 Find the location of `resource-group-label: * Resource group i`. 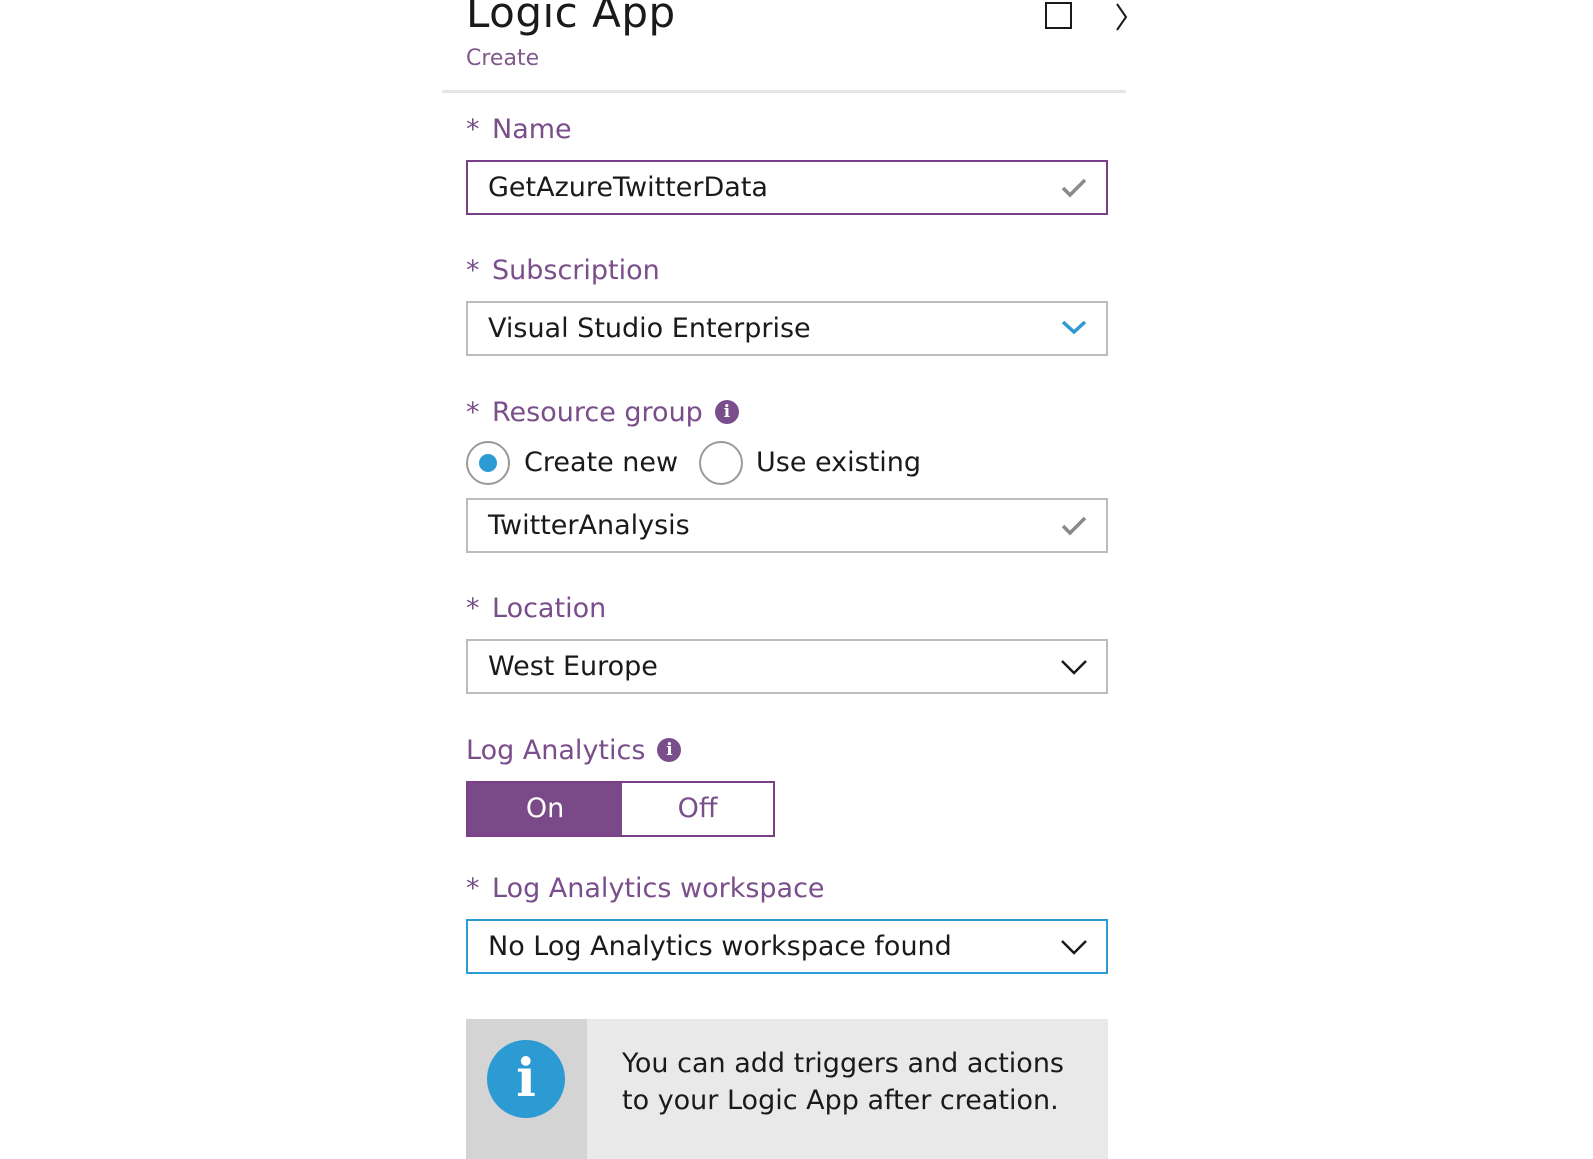

resource-group-label: * Resource group i is located at coordinates (602, 412).